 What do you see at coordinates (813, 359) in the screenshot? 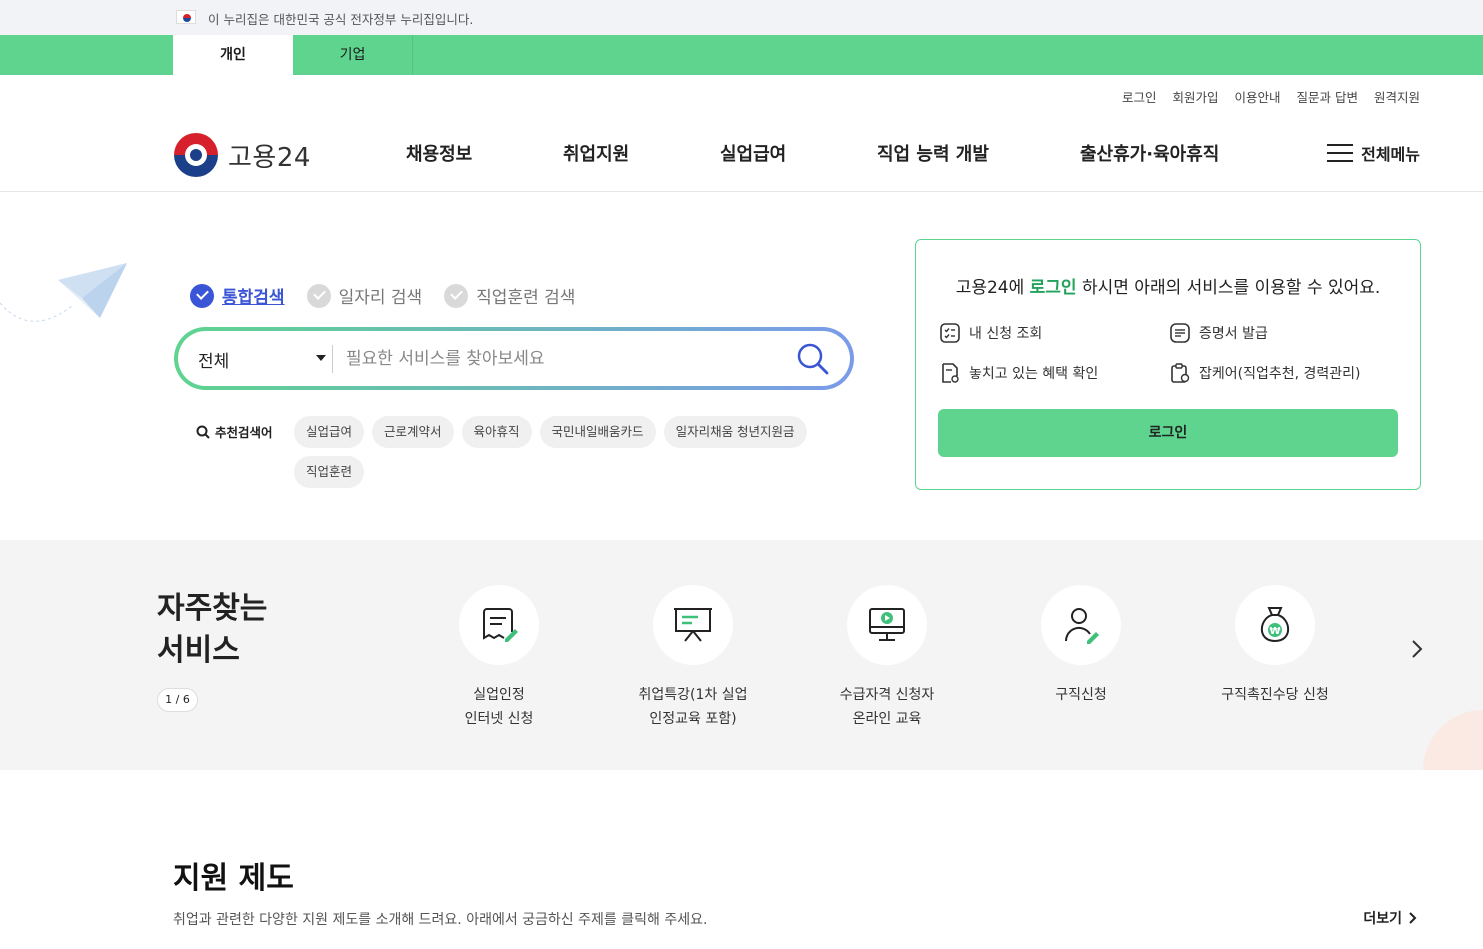
I see `search-icon` at bounding box center [813, 359].